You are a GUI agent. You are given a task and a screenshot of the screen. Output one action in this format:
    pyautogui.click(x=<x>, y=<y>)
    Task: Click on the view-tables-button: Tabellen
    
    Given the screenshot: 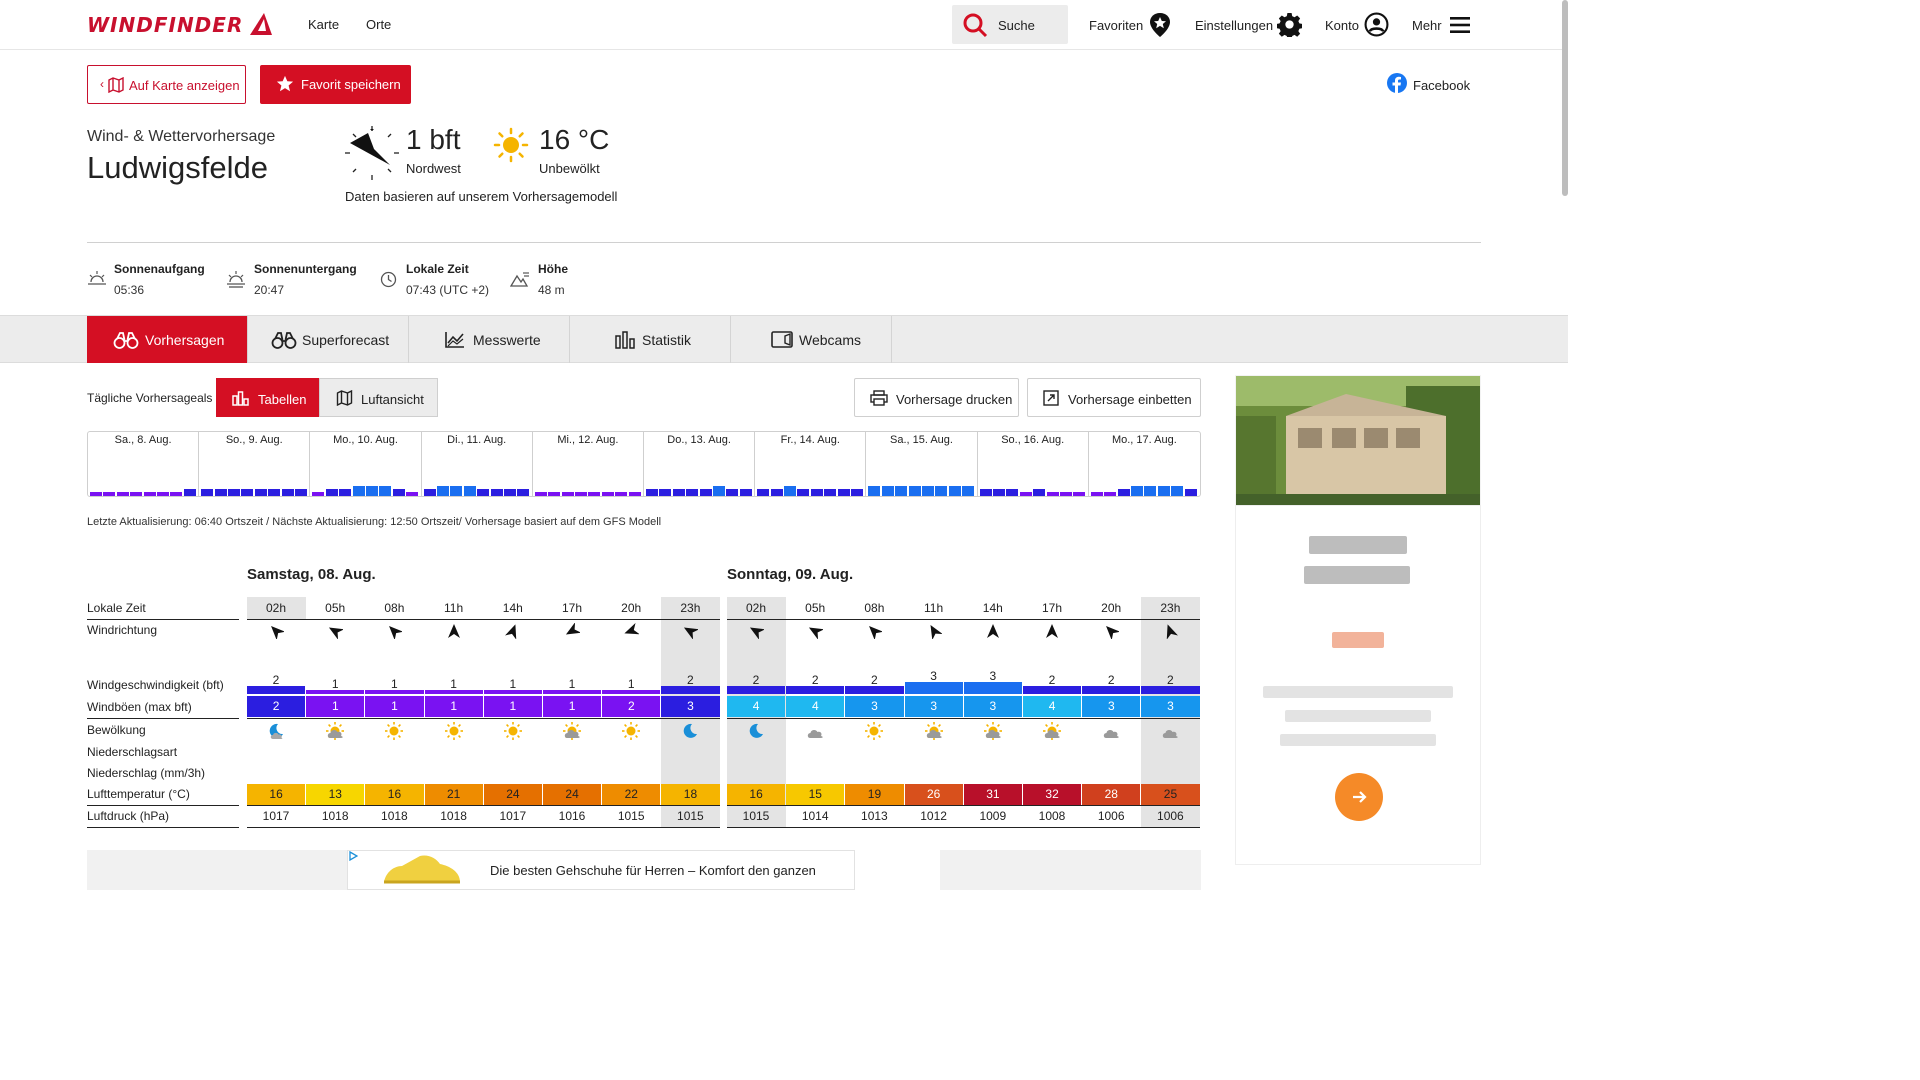 What is the action you would take?
    pyautogui.click(x=268, y=397)
    